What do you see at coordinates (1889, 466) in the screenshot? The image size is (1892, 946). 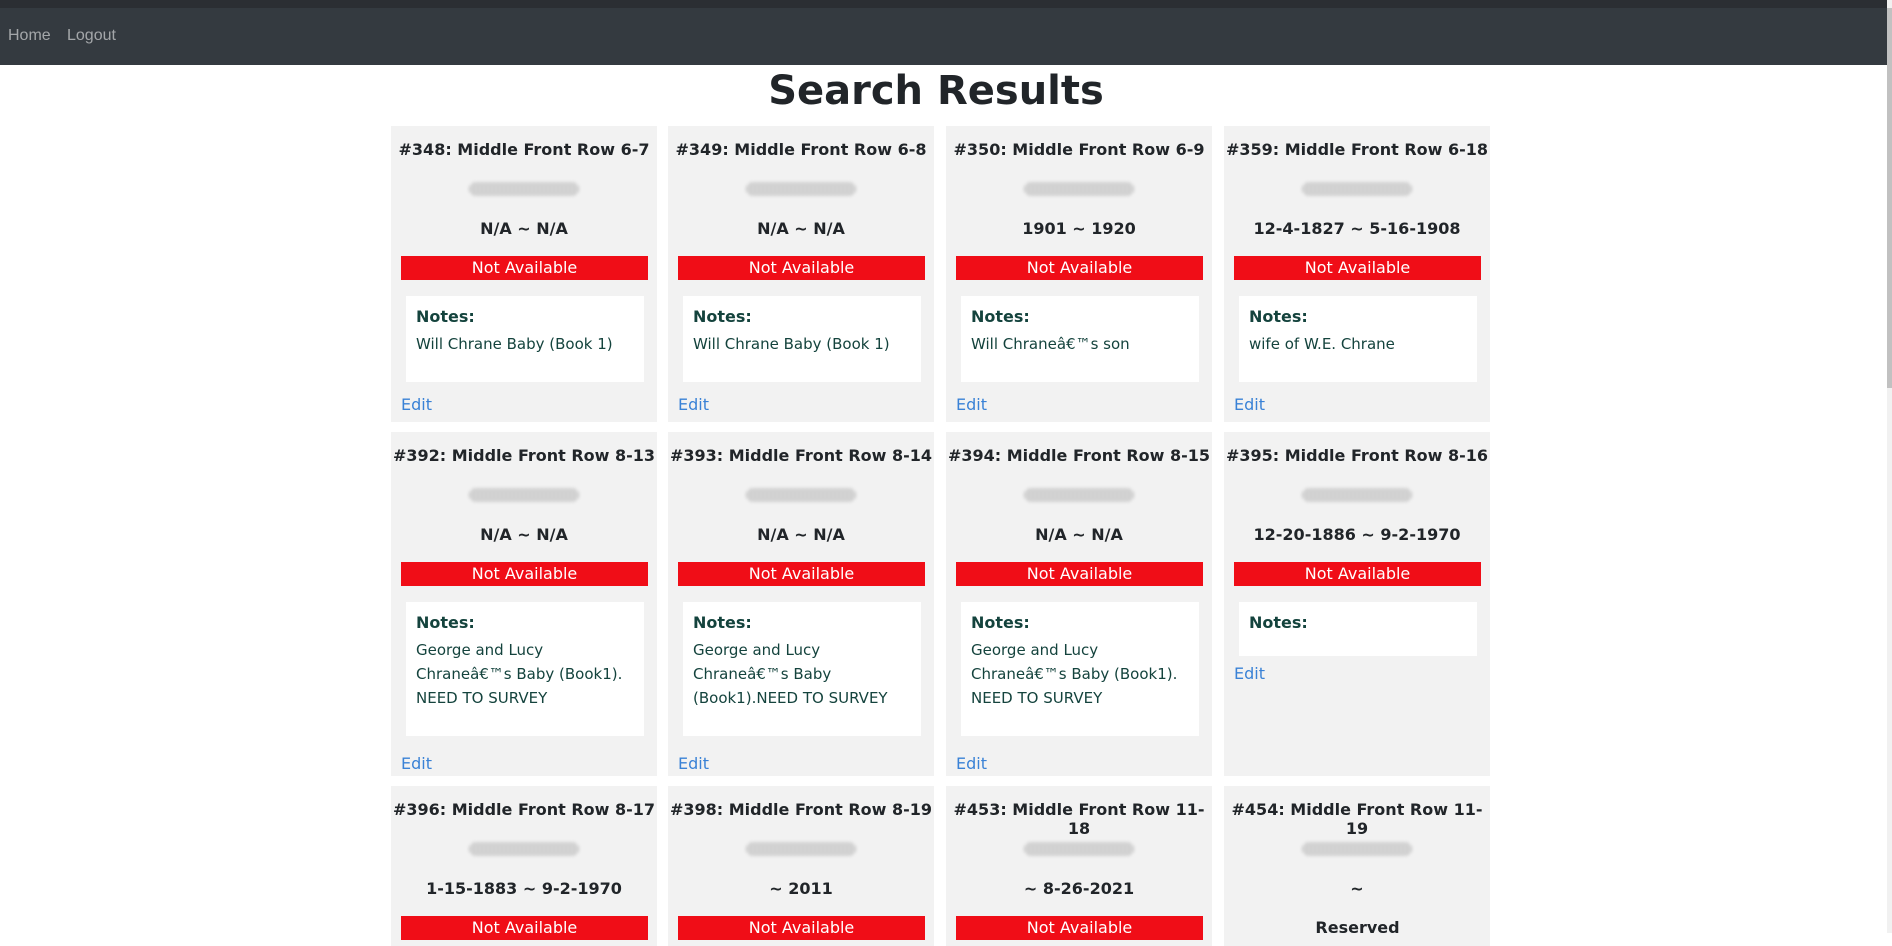 I see `scrollbar` at bounding box center [1889, 466].